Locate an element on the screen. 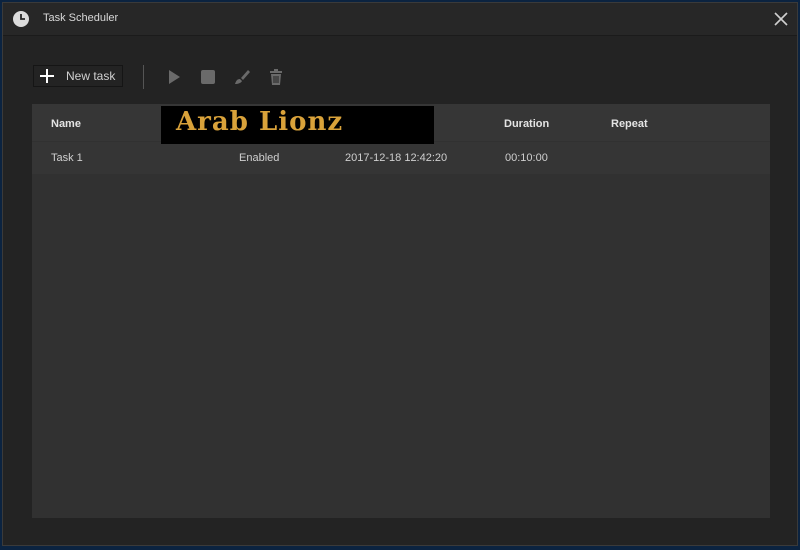 The height and width of the screenshot is (550, 800). title-bar: Task Scheduler is located at coordinates (400, 19).